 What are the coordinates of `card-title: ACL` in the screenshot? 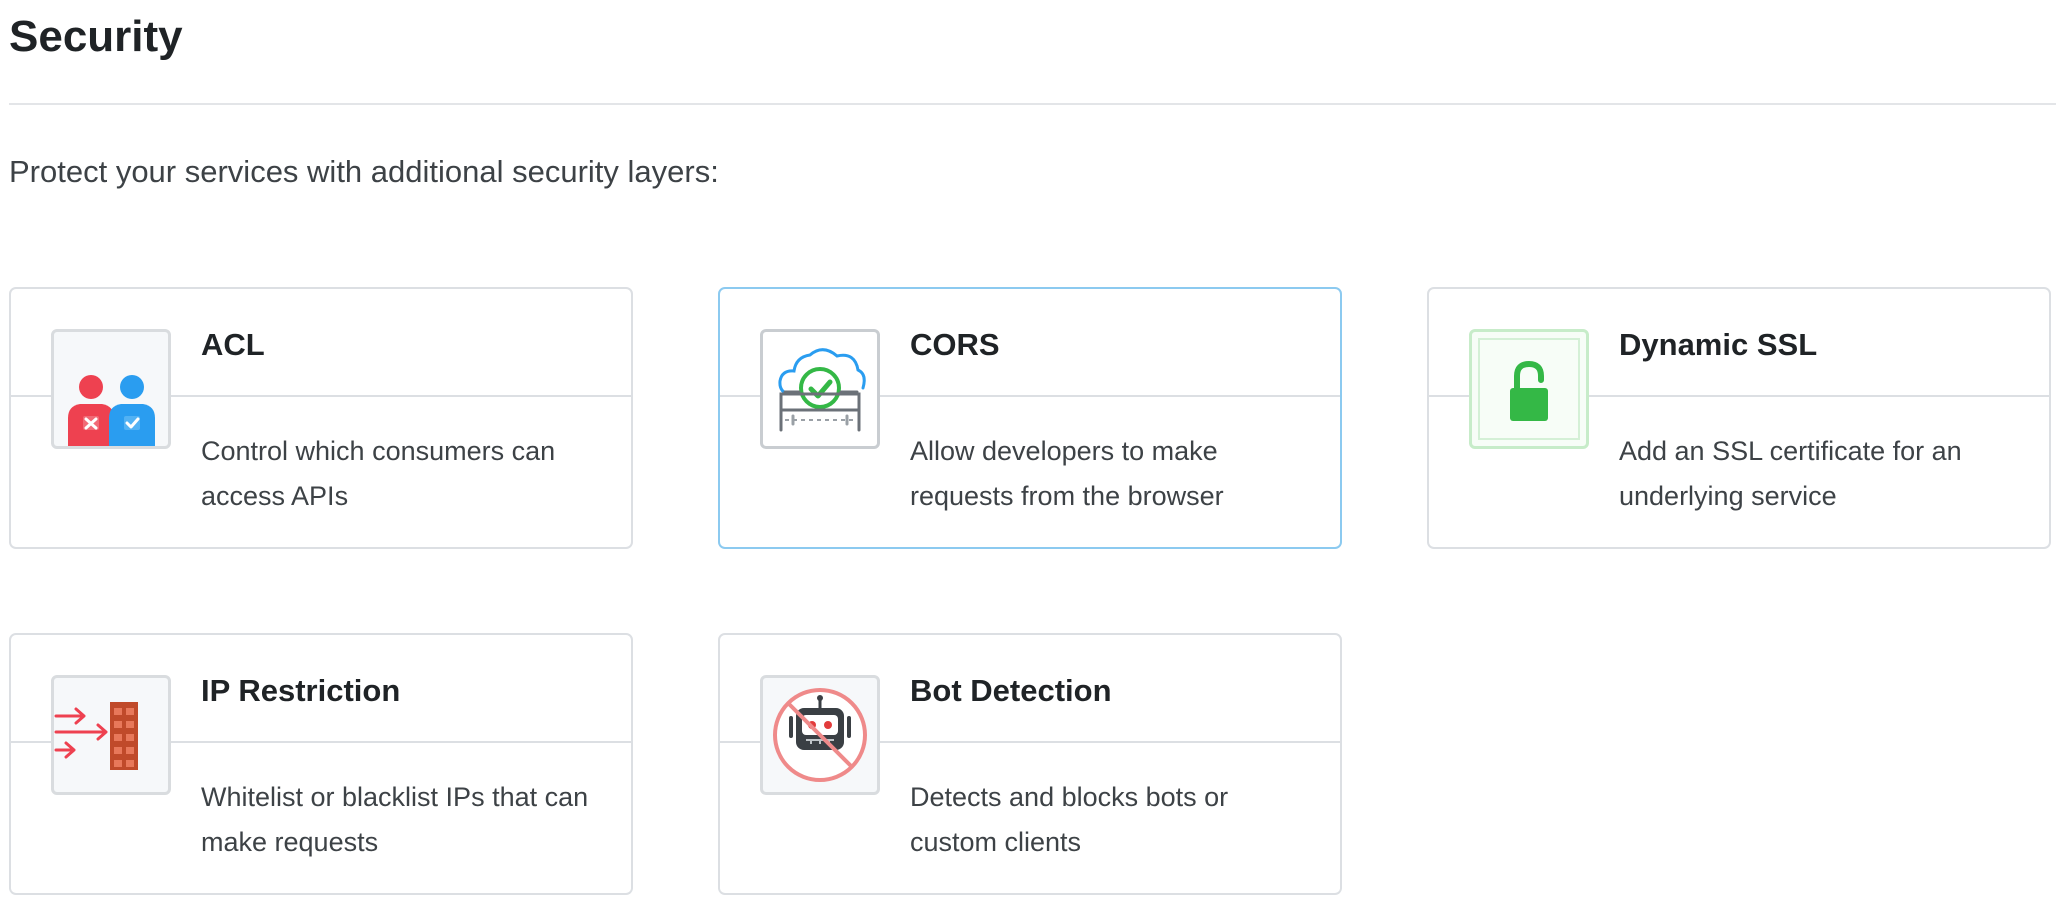 It's located at (233, 344).